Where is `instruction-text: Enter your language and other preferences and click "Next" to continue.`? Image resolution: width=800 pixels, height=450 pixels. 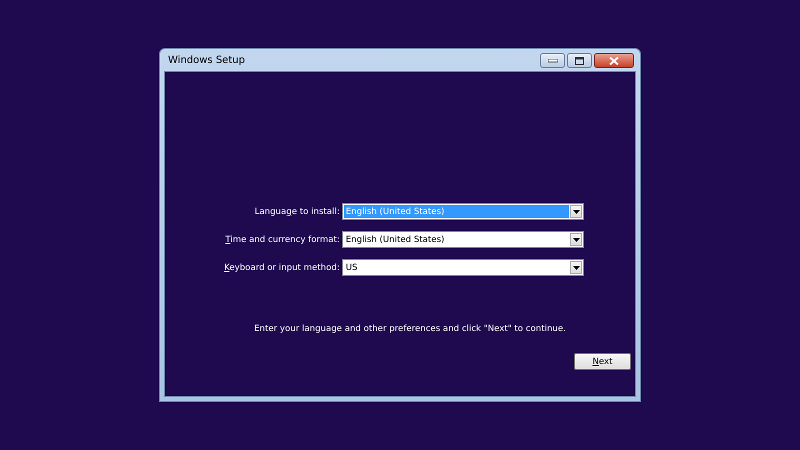 instruction-text: Enter your language and other preferences and click "Next" to continue. is located at coordinates (410, 329).